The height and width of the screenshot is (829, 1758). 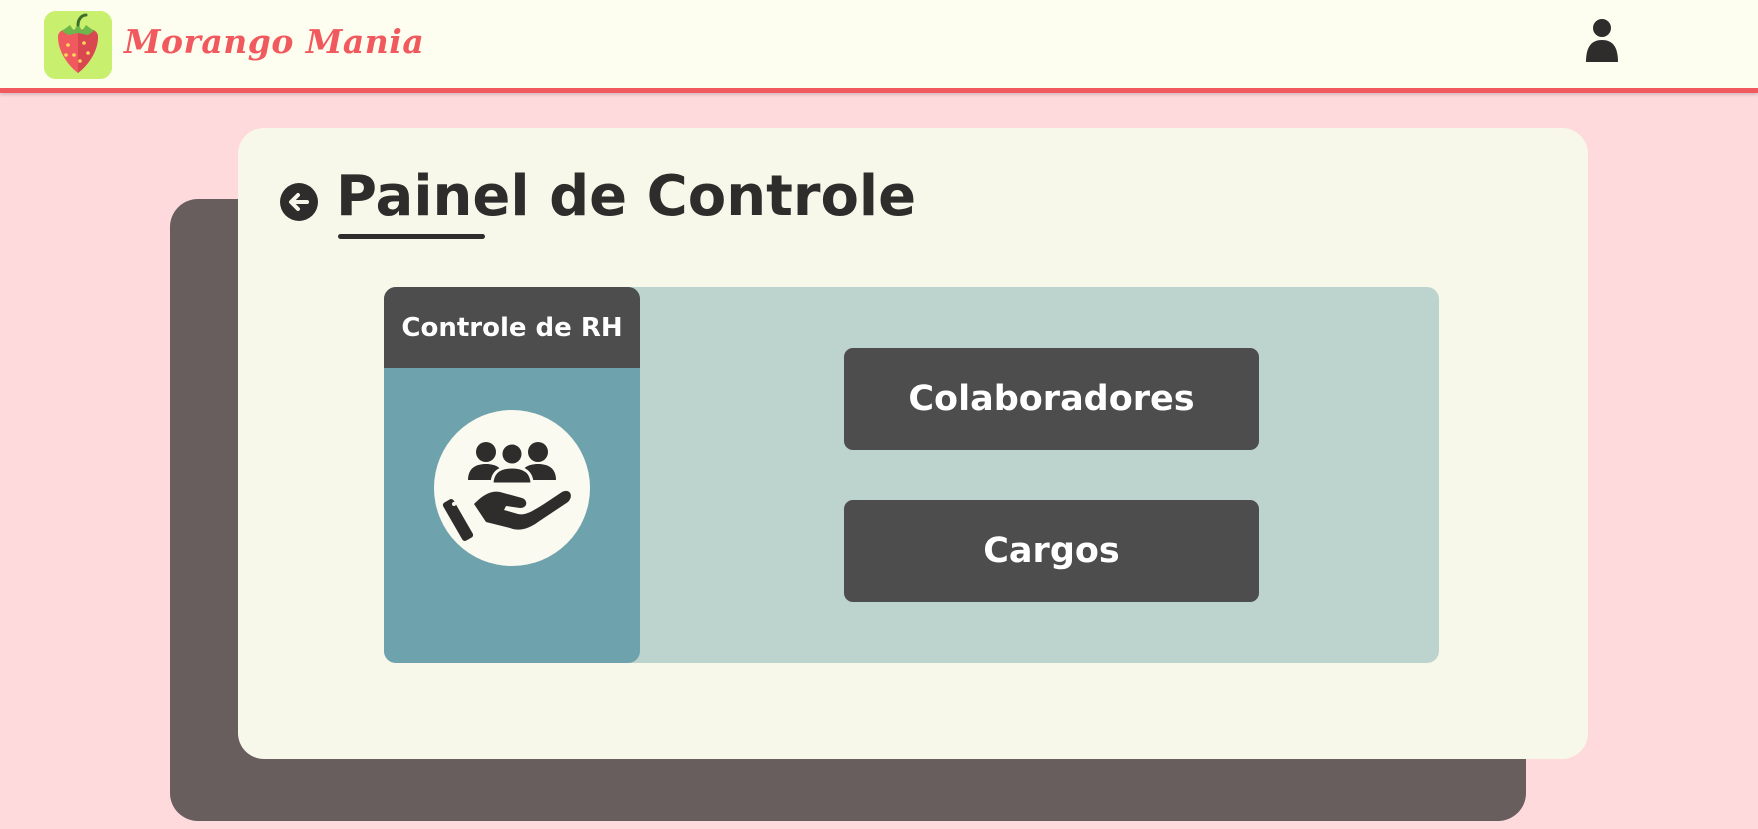 What do you see at coordinates (626, 196) in the screenshot?
I see `page-title: Painel de Controle` at bounding box center [626, 196].